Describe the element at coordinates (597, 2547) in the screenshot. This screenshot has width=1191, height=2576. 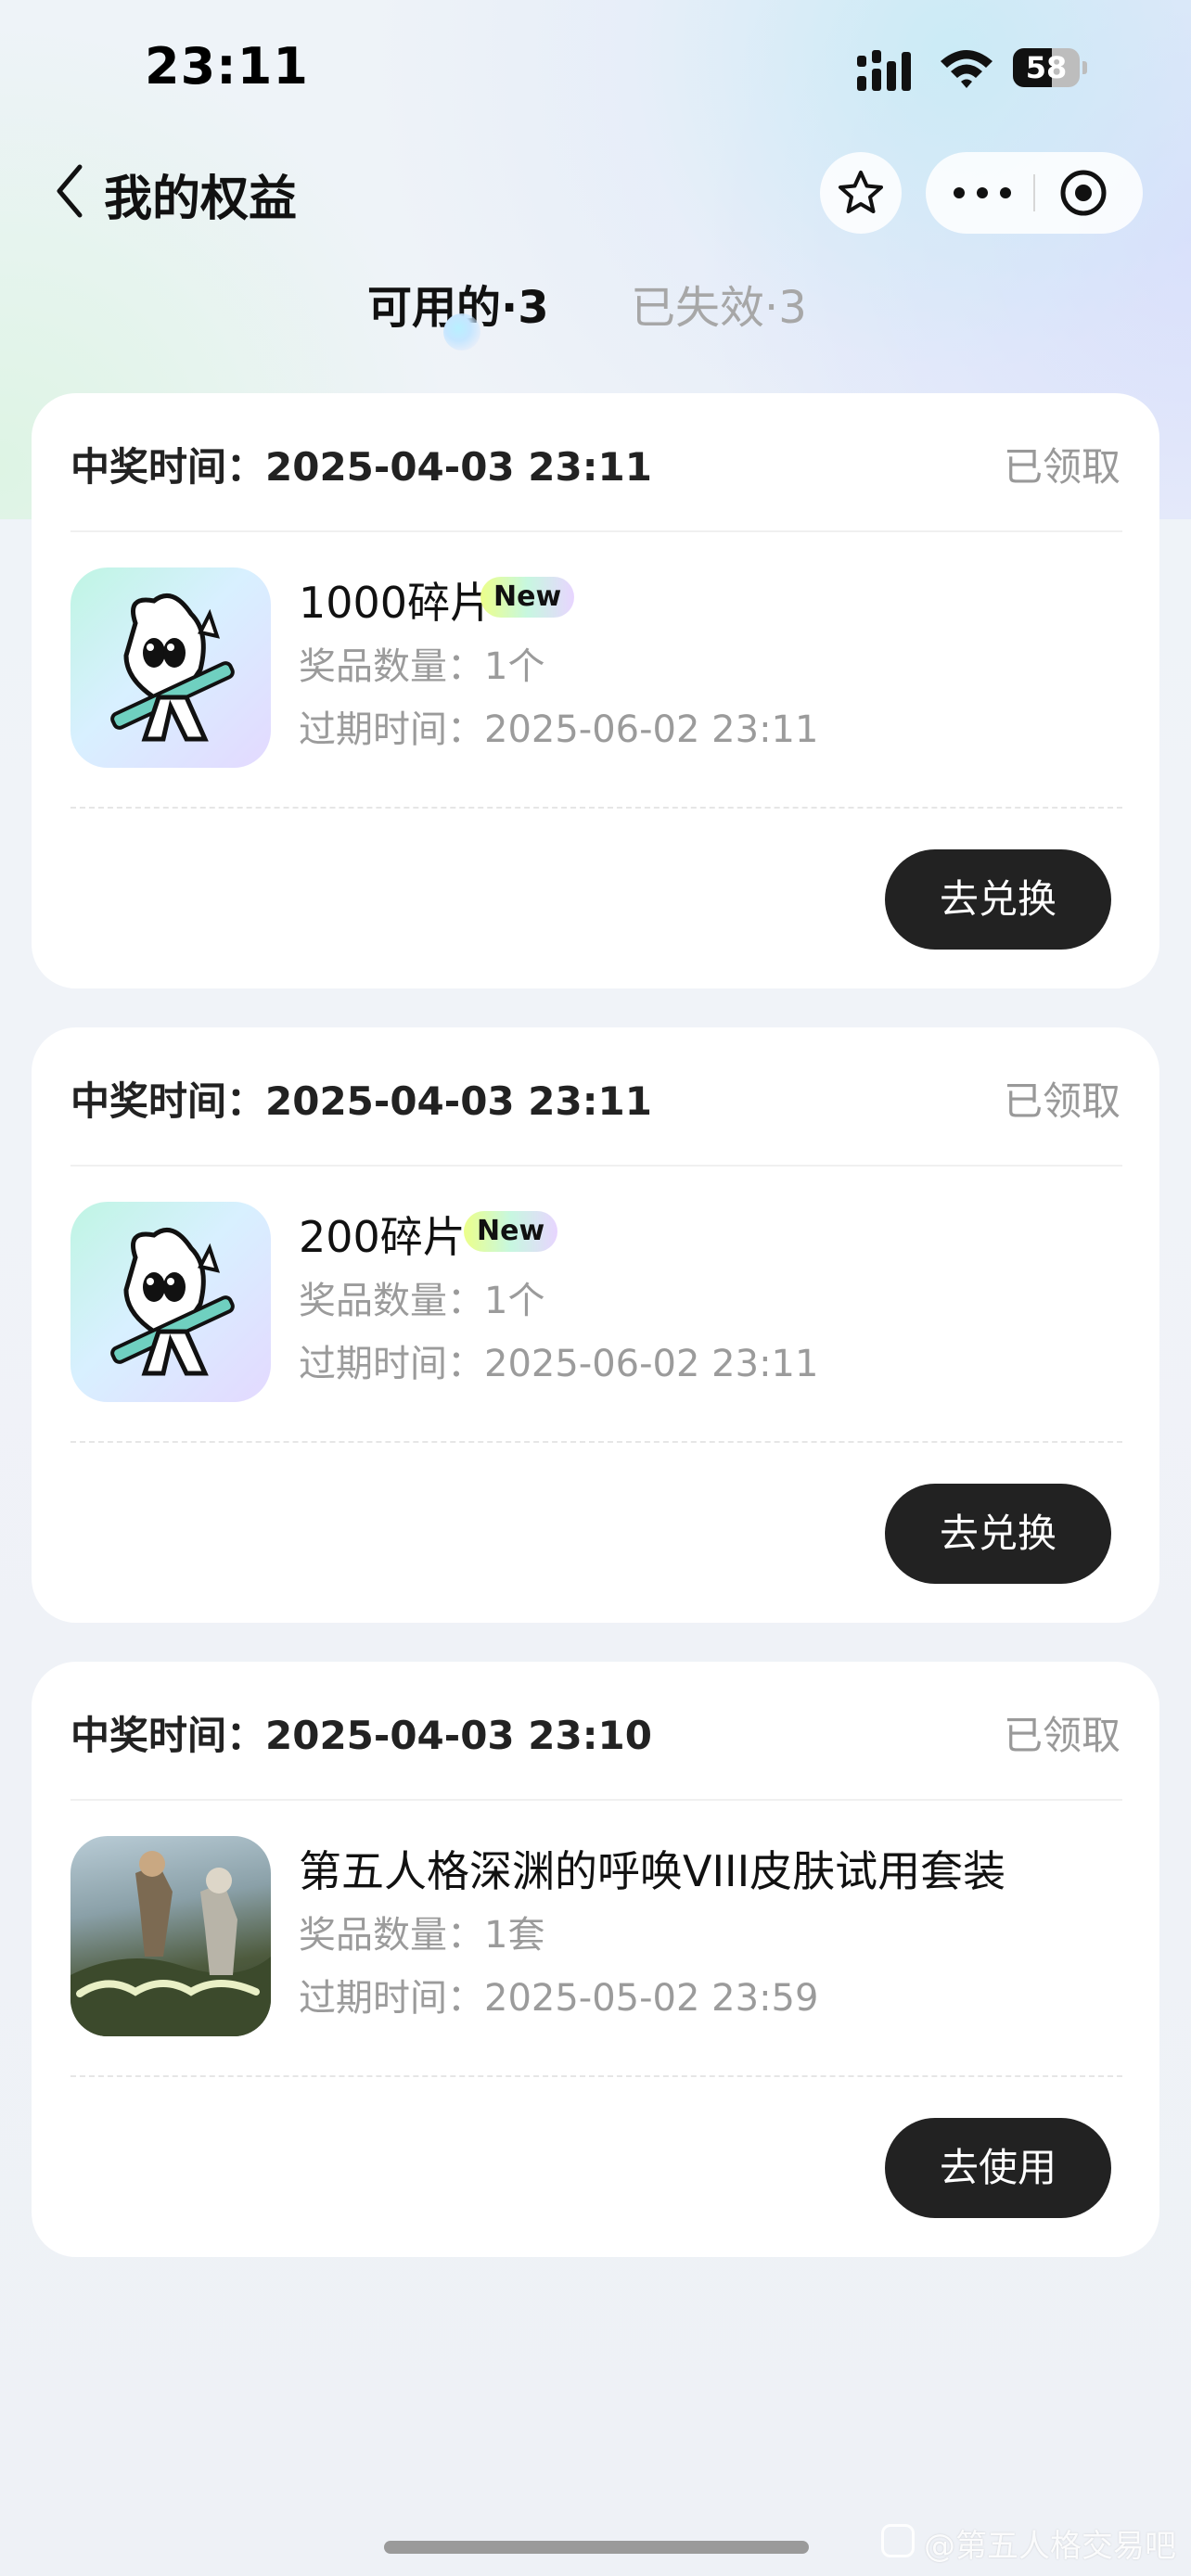
I see `home-indicator` at that location.